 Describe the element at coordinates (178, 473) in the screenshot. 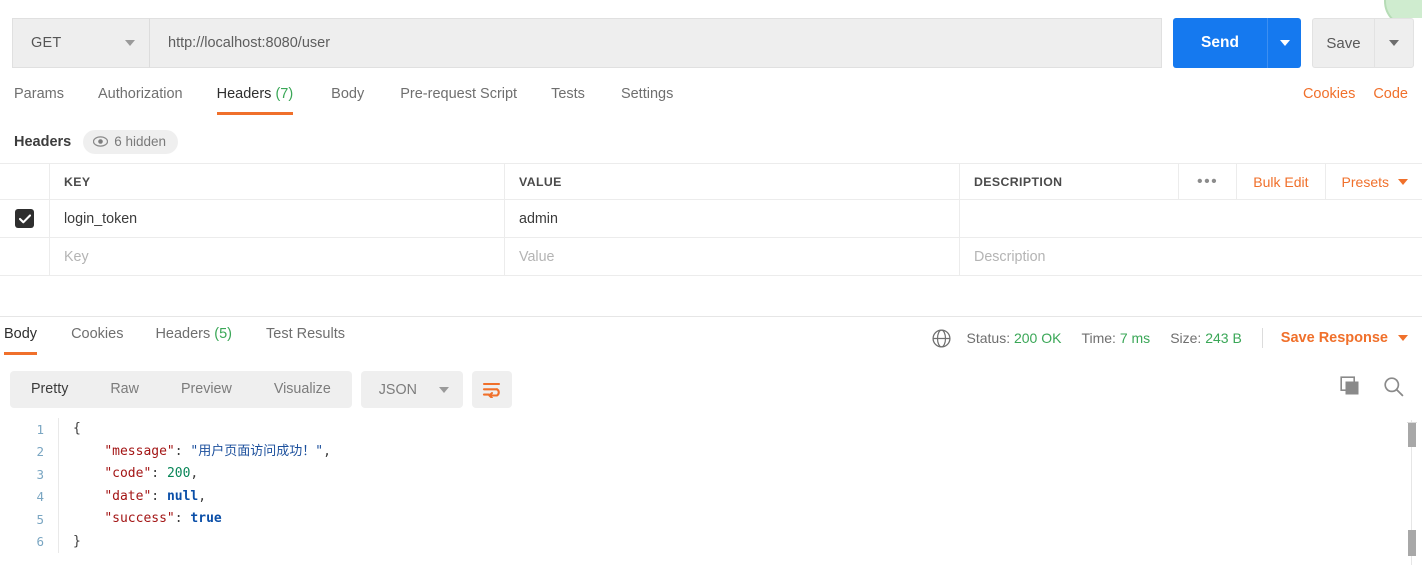

I see `code-token: 200` at that location.